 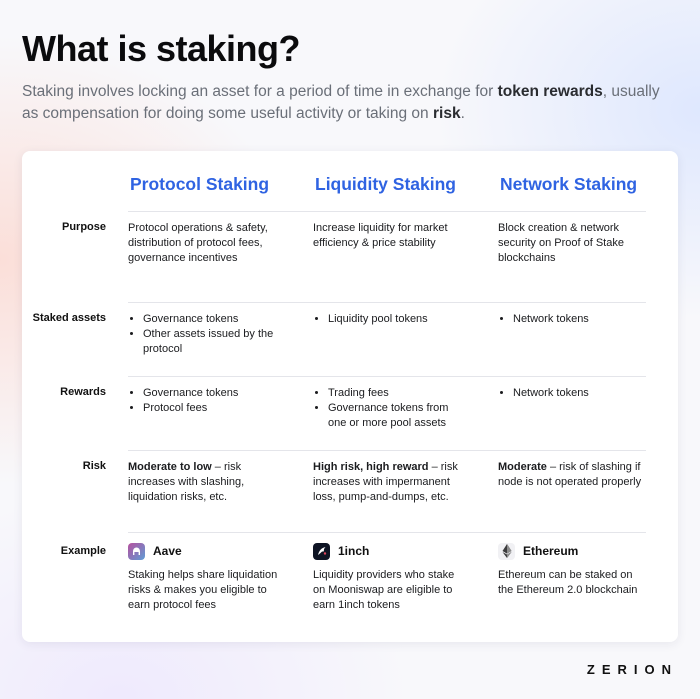 What do you see at coordinates (69, 318) in the screenshot?
I see `row-label-staked-assets: Staked assets` at bounding box center [69, 318].